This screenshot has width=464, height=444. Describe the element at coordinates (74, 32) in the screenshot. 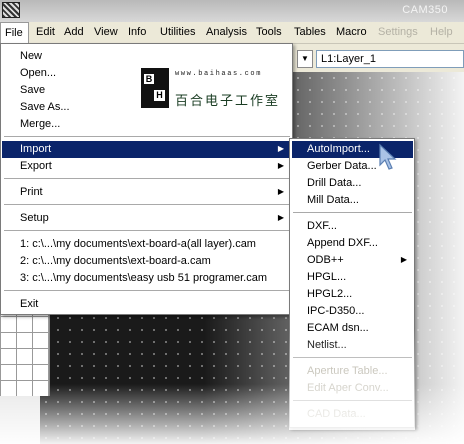

I see `menu-add: Add` at that location.